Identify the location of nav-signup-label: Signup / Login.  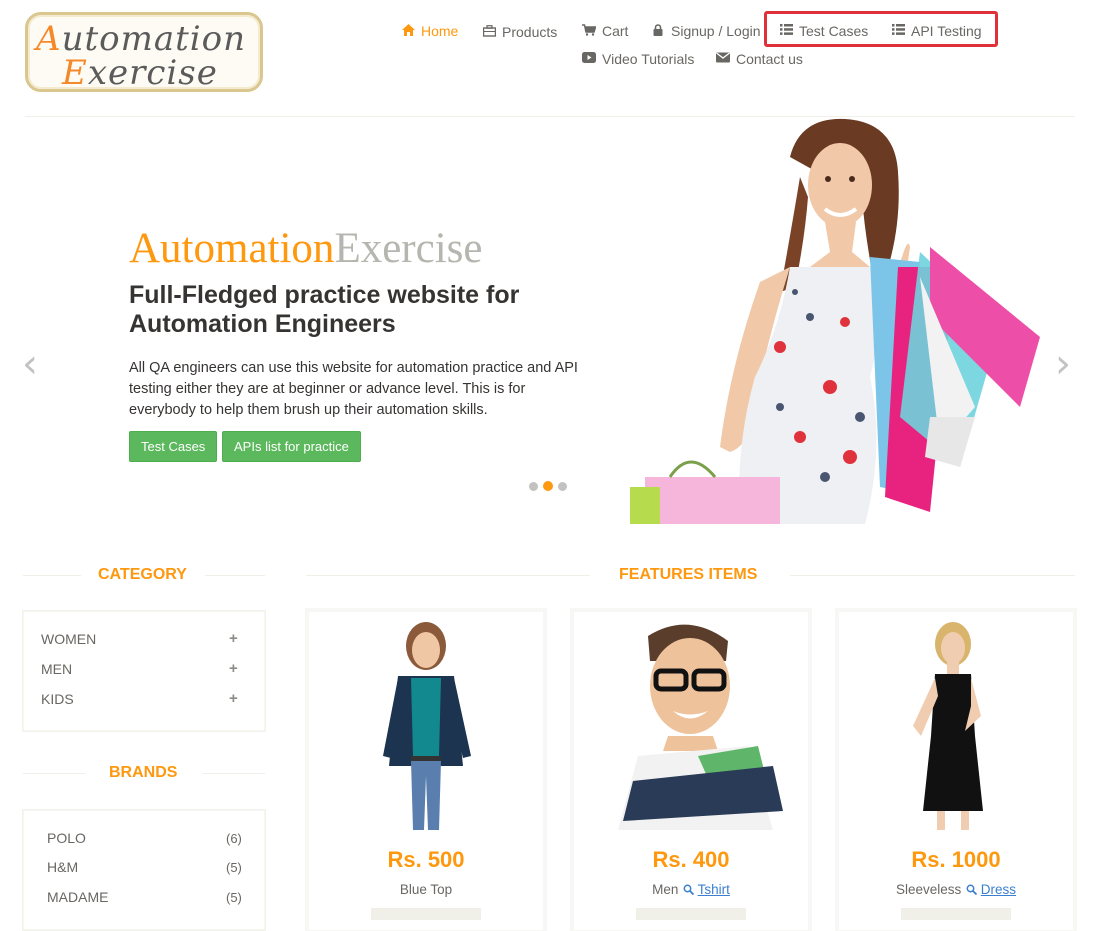
(716, 31).